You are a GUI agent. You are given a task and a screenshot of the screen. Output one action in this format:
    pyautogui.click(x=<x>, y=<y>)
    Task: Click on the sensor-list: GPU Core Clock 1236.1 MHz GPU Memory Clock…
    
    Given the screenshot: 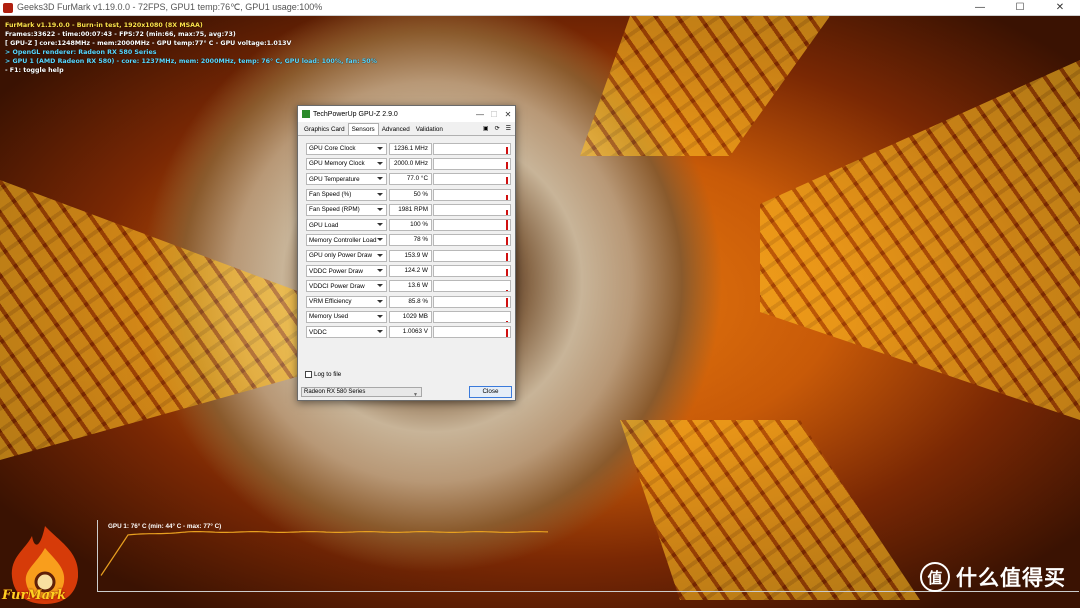 What is the action you would take?
    pyautogui.click(x=408, y=240)
    